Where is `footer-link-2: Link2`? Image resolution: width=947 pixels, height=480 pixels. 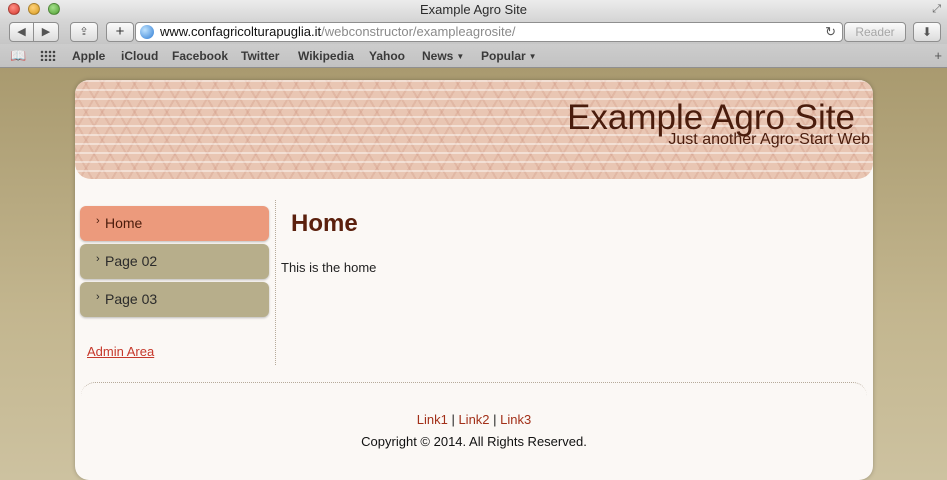
footer-link-2: Link2 is located at coordinates (473, 419).